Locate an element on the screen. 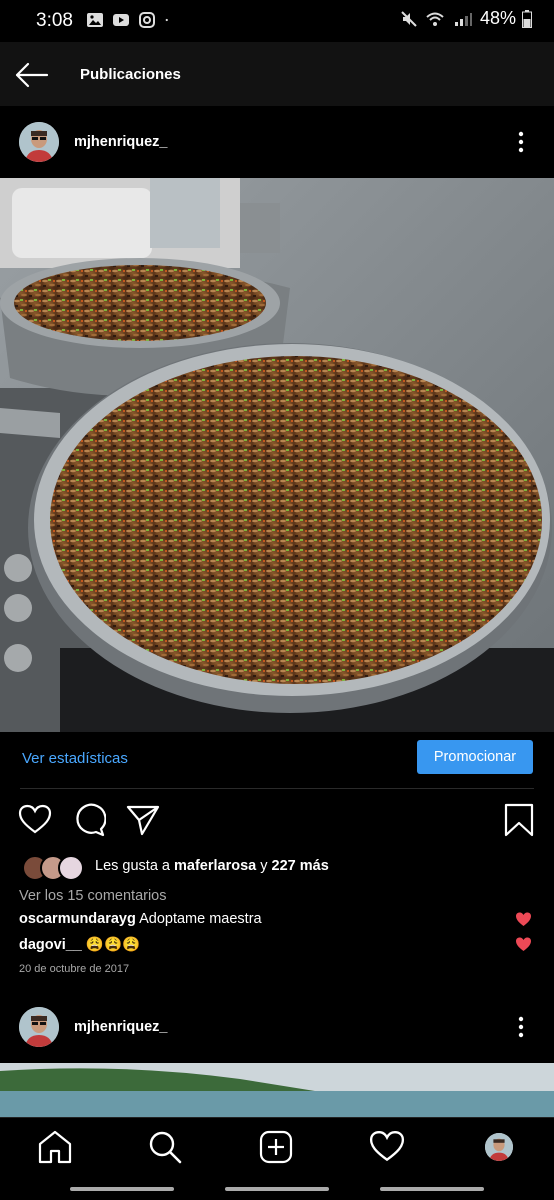  page-title: Publicaciones is located at coordinates (130, 74).